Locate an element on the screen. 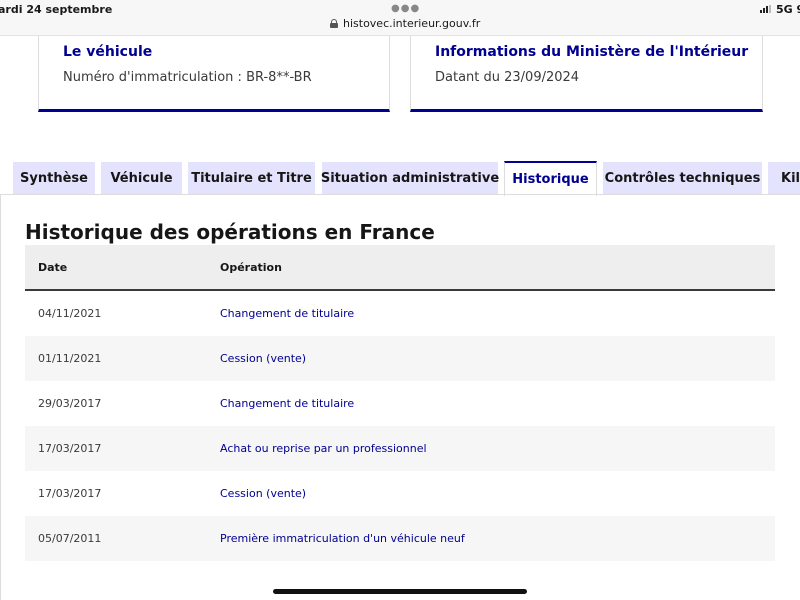 The height and width of the screenshot is (600, 800). home-indicator is located at coordinates (400, 591).